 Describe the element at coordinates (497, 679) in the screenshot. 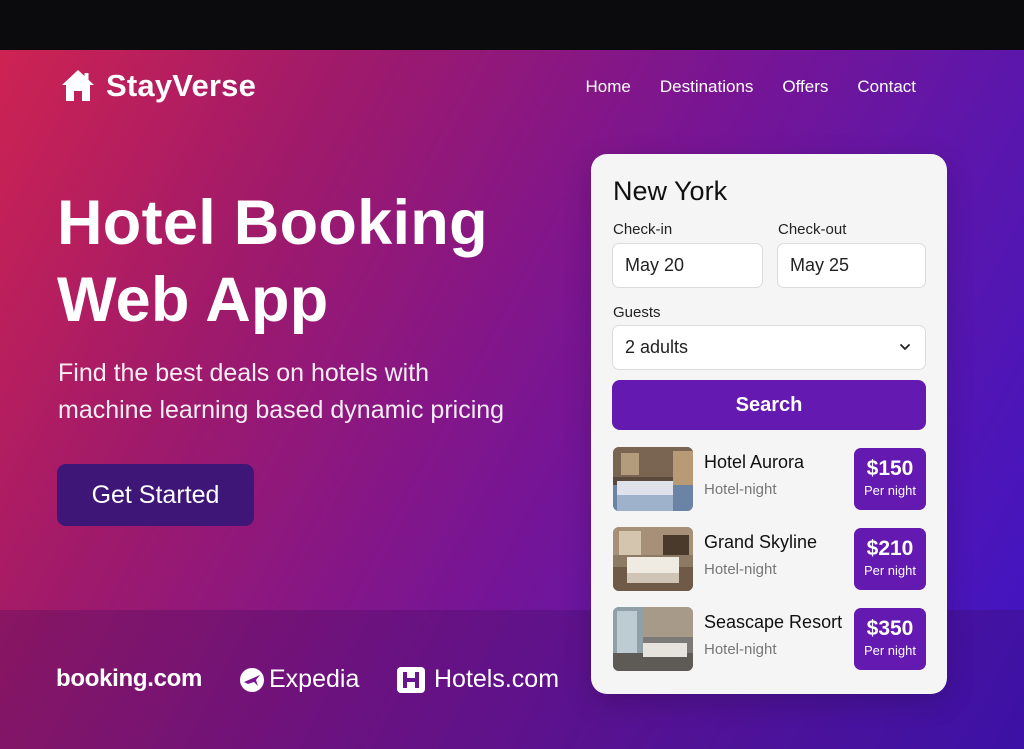

I see `hotels-text: Hotels.com` at that location.